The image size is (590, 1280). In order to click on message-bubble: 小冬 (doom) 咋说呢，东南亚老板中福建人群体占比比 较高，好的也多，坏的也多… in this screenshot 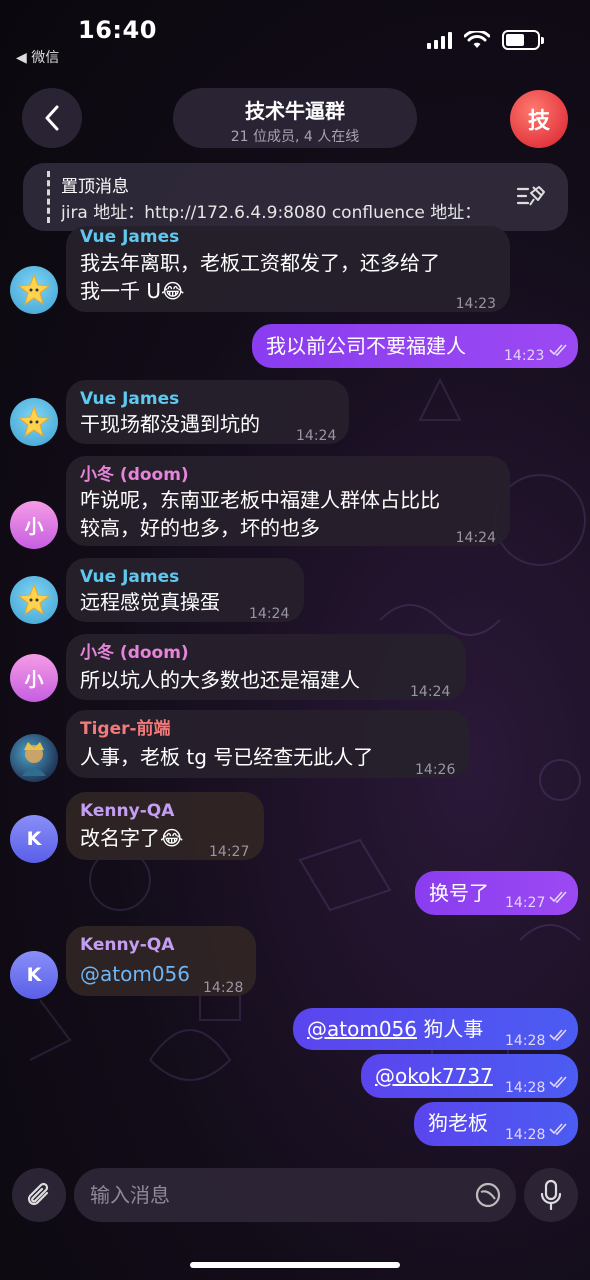, I will do `click(288, 501)`.